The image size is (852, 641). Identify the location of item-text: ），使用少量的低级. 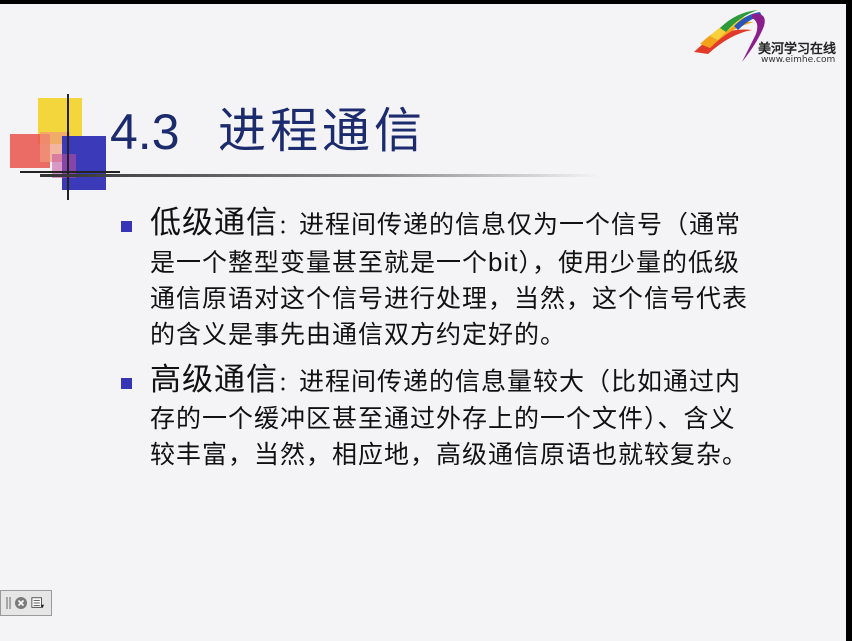
(629, 262).